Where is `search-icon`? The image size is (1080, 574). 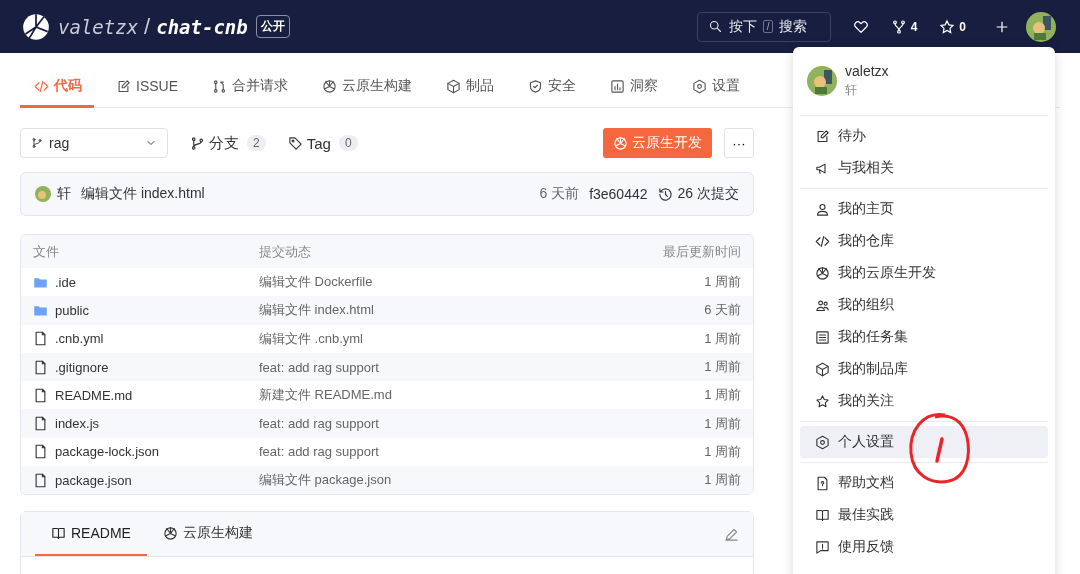 search-icon is located at coordinates (715, 26).